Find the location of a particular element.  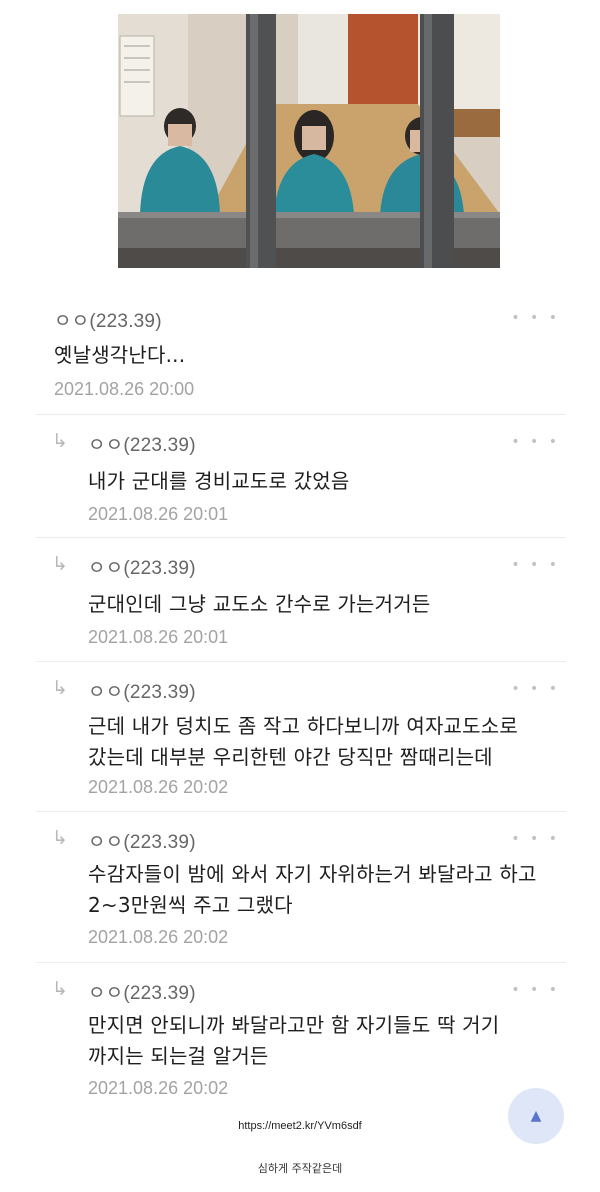

comment-text: 내가 군대를 경비교도로 갔었음 is located at coordinates (219, 481).